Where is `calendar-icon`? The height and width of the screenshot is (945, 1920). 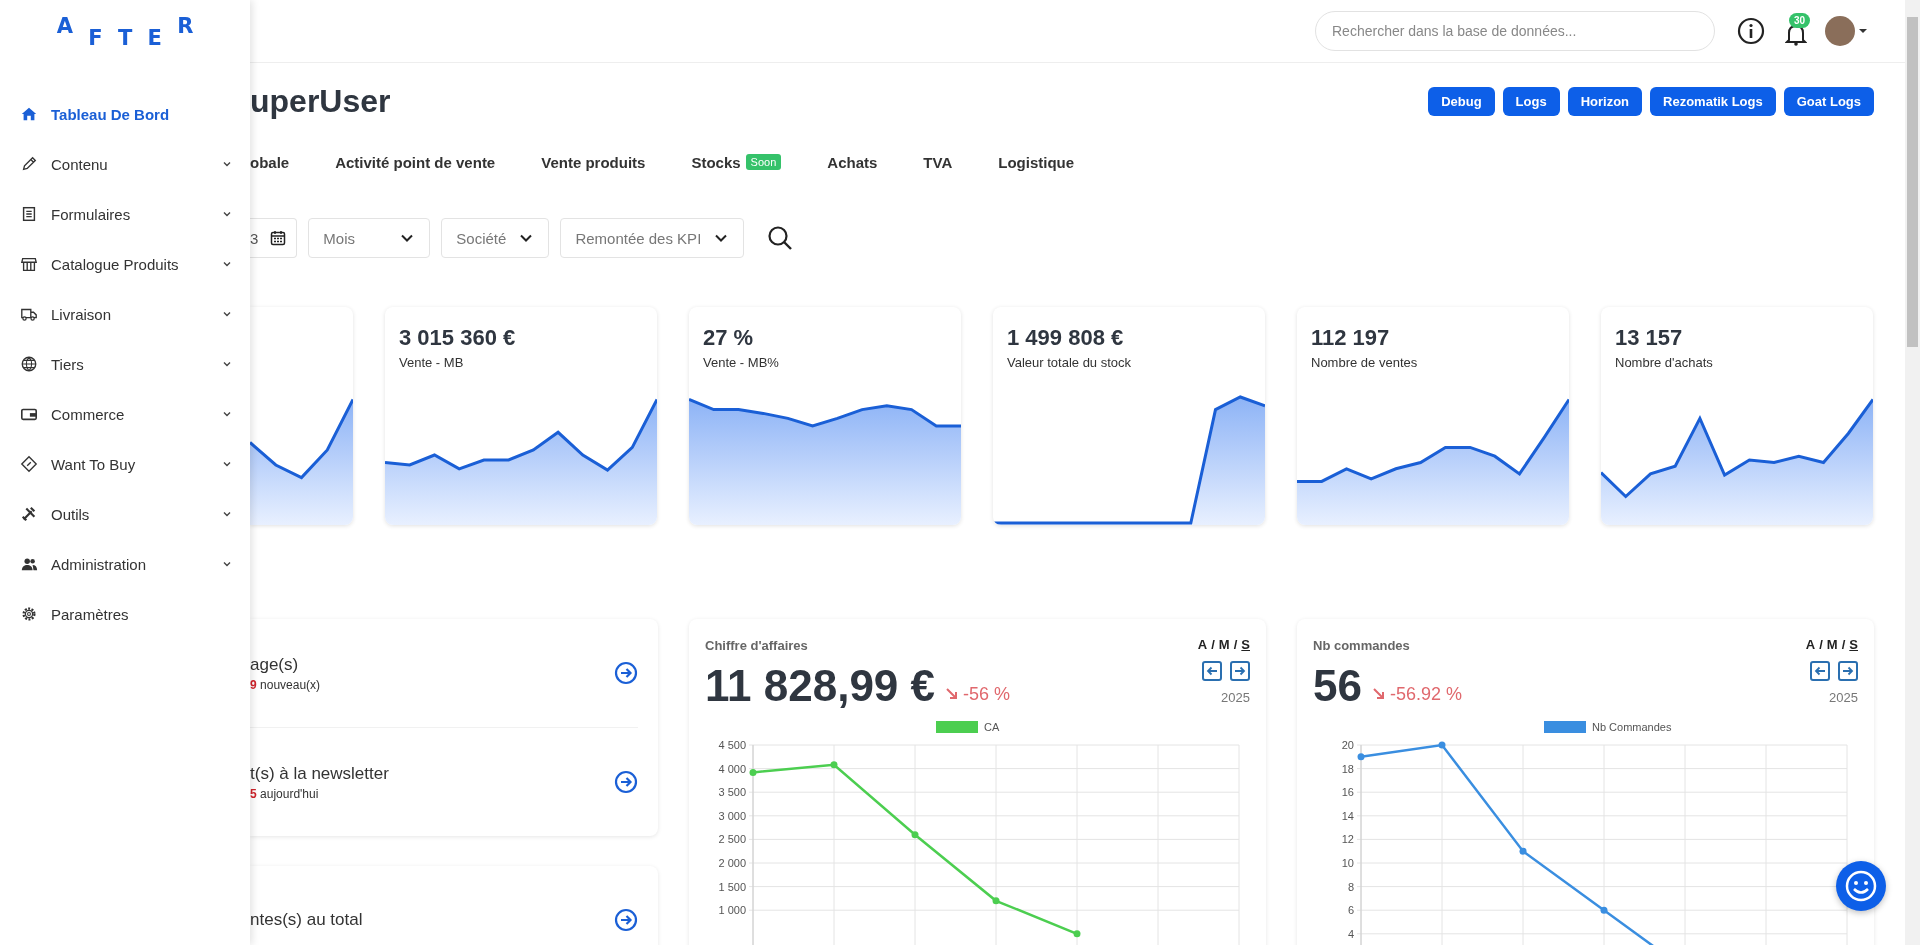
calendar-icon is located at coordinates (278, 238).